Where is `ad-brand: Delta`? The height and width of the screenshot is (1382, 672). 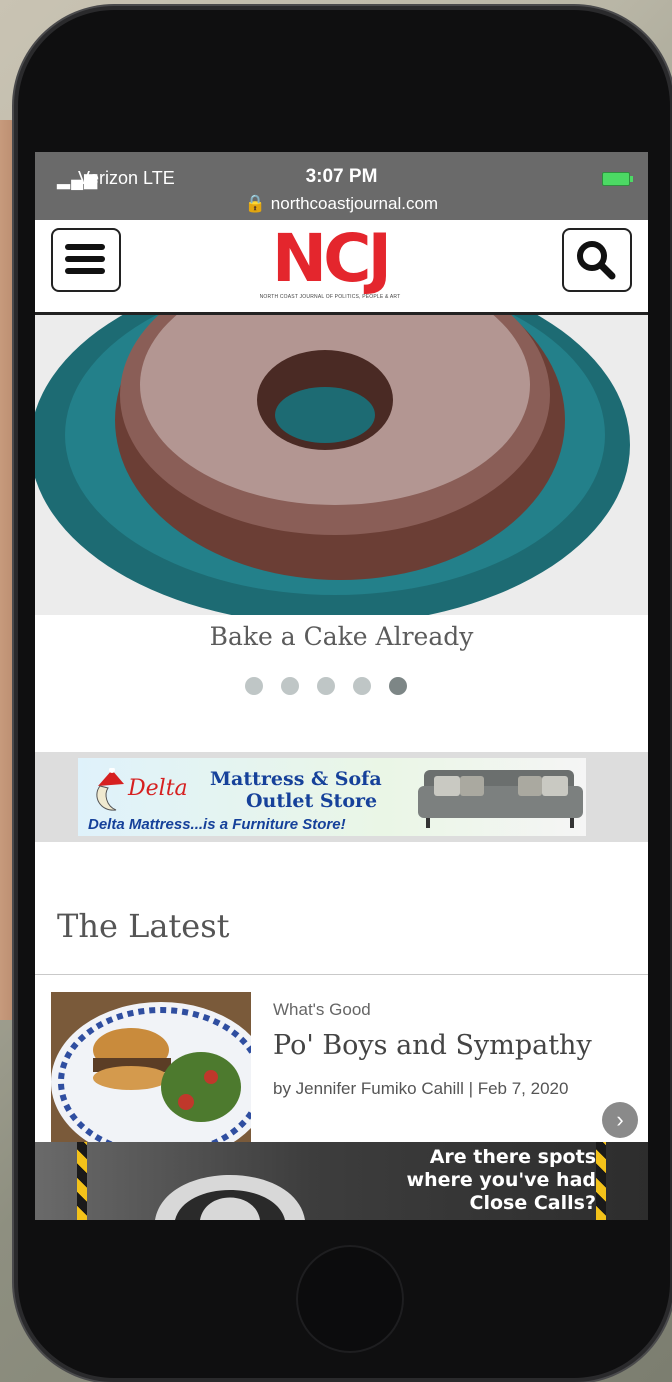
ad-brand: Delta is located at coordinates (158, 788).